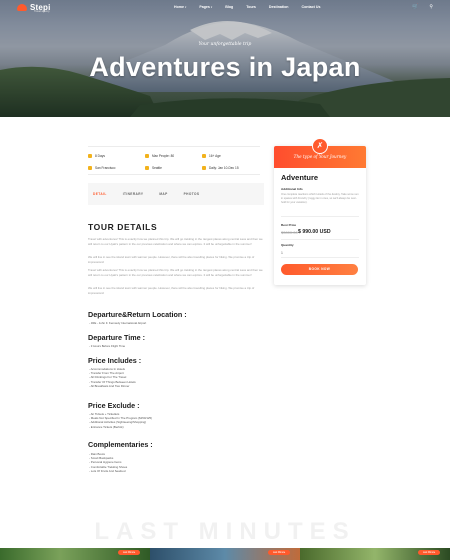  I want to click on info-value: 8 Days, so click(100, 156).